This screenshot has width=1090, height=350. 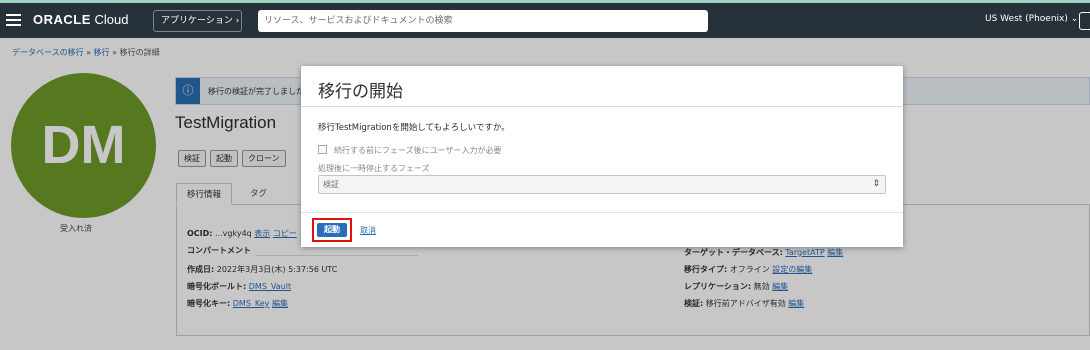 I want to click on pause-checkbox, so click(x=322, y=149).